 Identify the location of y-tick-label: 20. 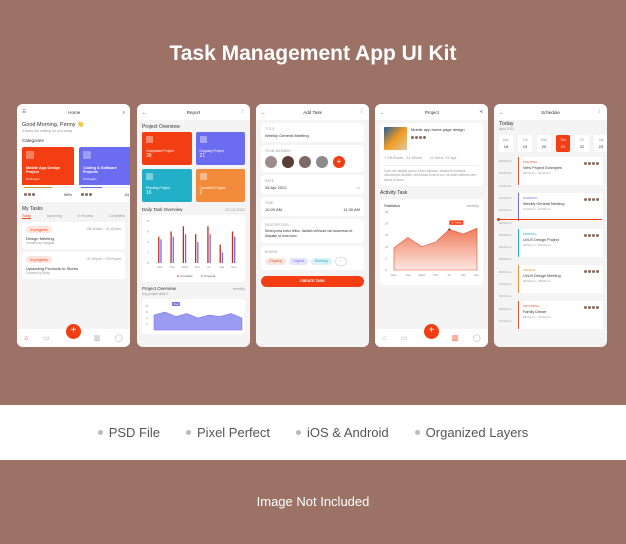
(387, 224).